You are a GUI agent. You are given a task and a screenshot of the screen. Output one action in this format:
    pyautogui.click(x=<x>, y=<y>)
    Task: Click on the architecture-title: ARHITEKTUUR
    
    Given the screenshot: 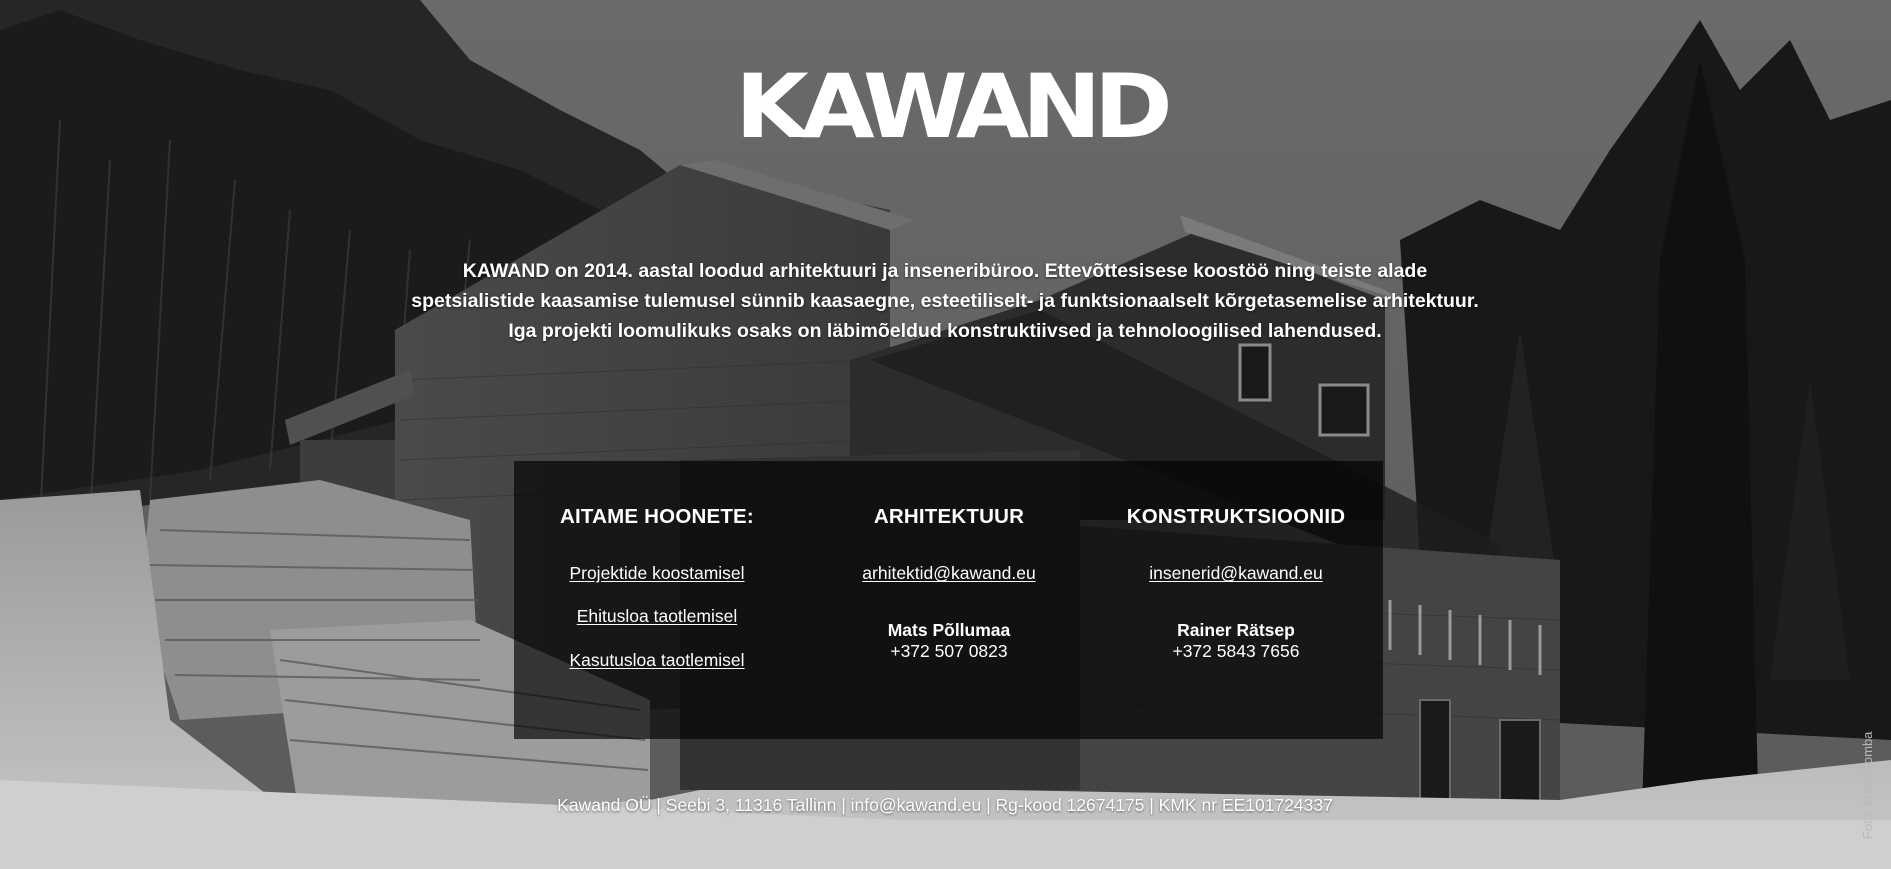 What is the action you would take?
    pyautogui.click(x=949, y=516)
    